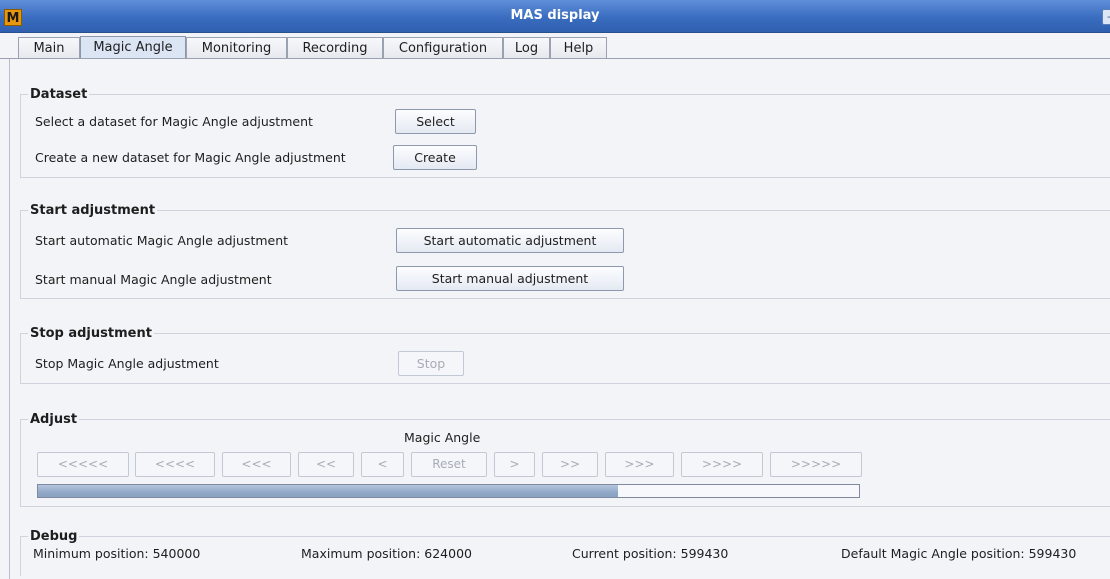 The image size is (1110, 579). What do you see at coordinates (335, 48) in the screenshot?
I see `tab-recording: Recording` at bounding box center [335, 48].